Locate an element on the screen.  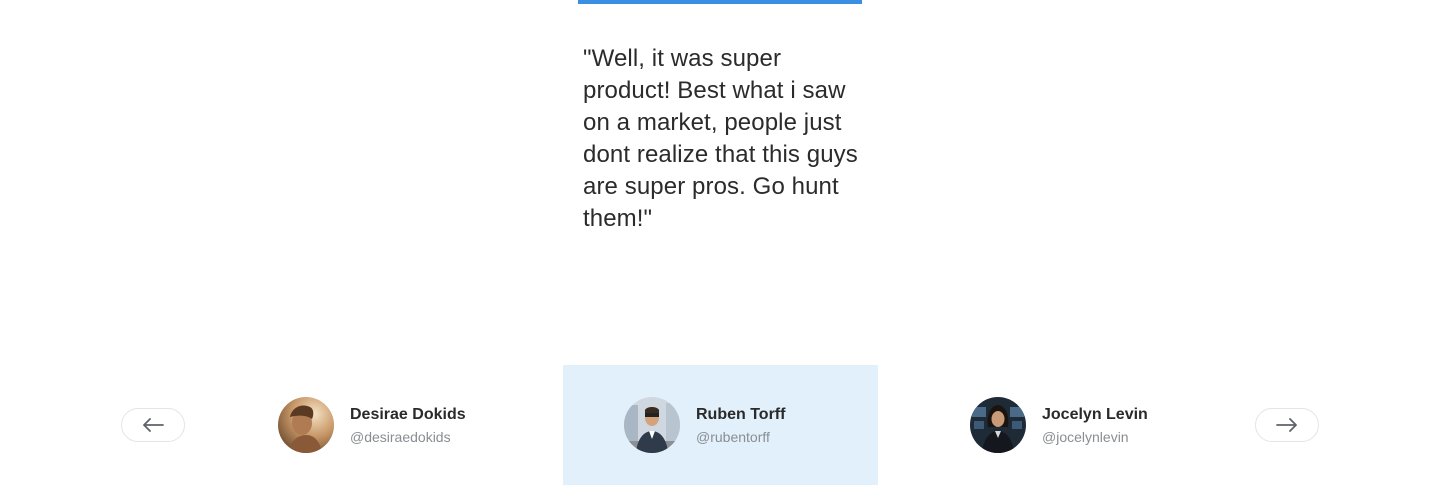
arrow-left-icon is located at coordinates (153, 425).